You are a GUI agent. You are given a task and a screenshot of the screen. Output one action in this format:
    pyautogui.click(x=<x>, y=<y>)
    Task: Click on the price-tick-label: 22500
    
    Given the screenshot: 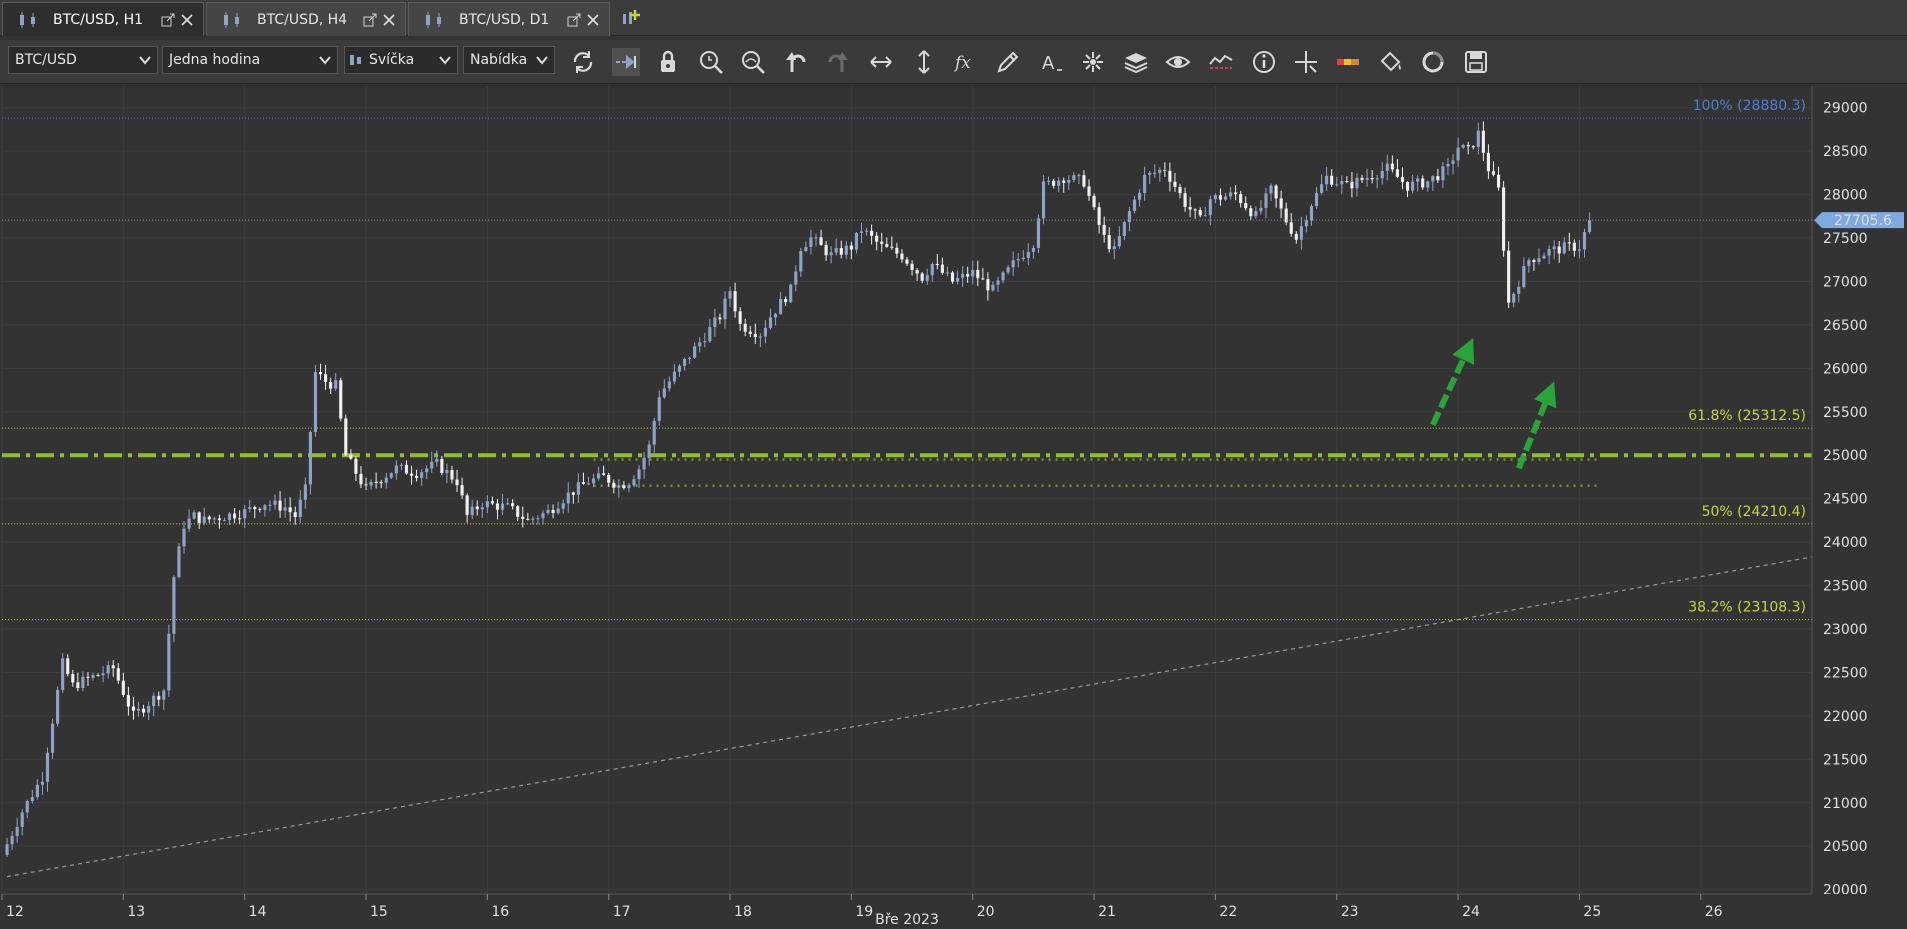 What is the action you would take?
    pyautogui.click(x=1845, y=673)
    